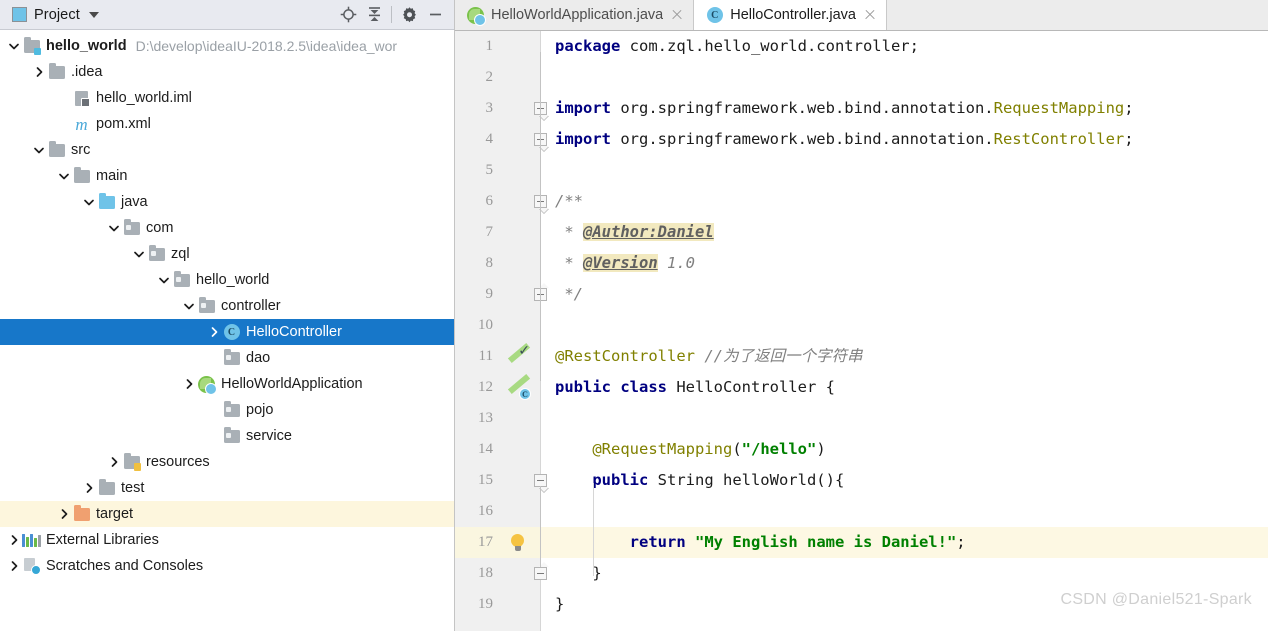 Image resolution: width=1268 pixels, height=631 pixels. What do you see at coordinates (525, 331) in the screenshot?
I see `icon-gutter: ✓ C` at bounding box center [525, 331].